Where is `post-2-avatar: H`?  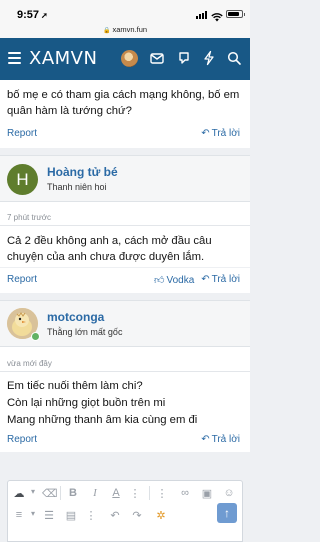
post-2-avatar: H is located at coordinates (22, 179).